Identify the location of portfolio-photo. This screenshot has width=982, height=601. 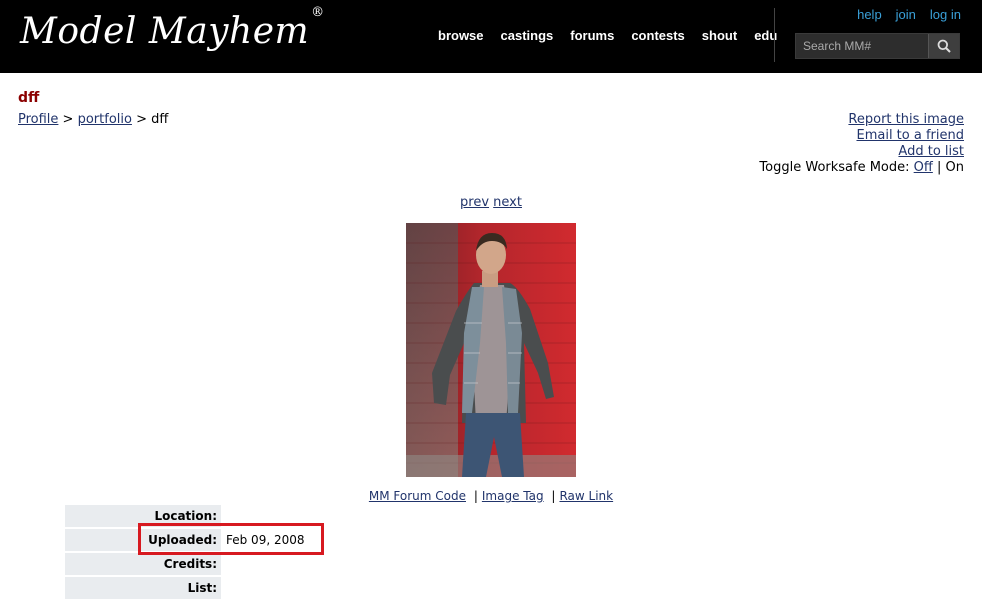
(491, 350).